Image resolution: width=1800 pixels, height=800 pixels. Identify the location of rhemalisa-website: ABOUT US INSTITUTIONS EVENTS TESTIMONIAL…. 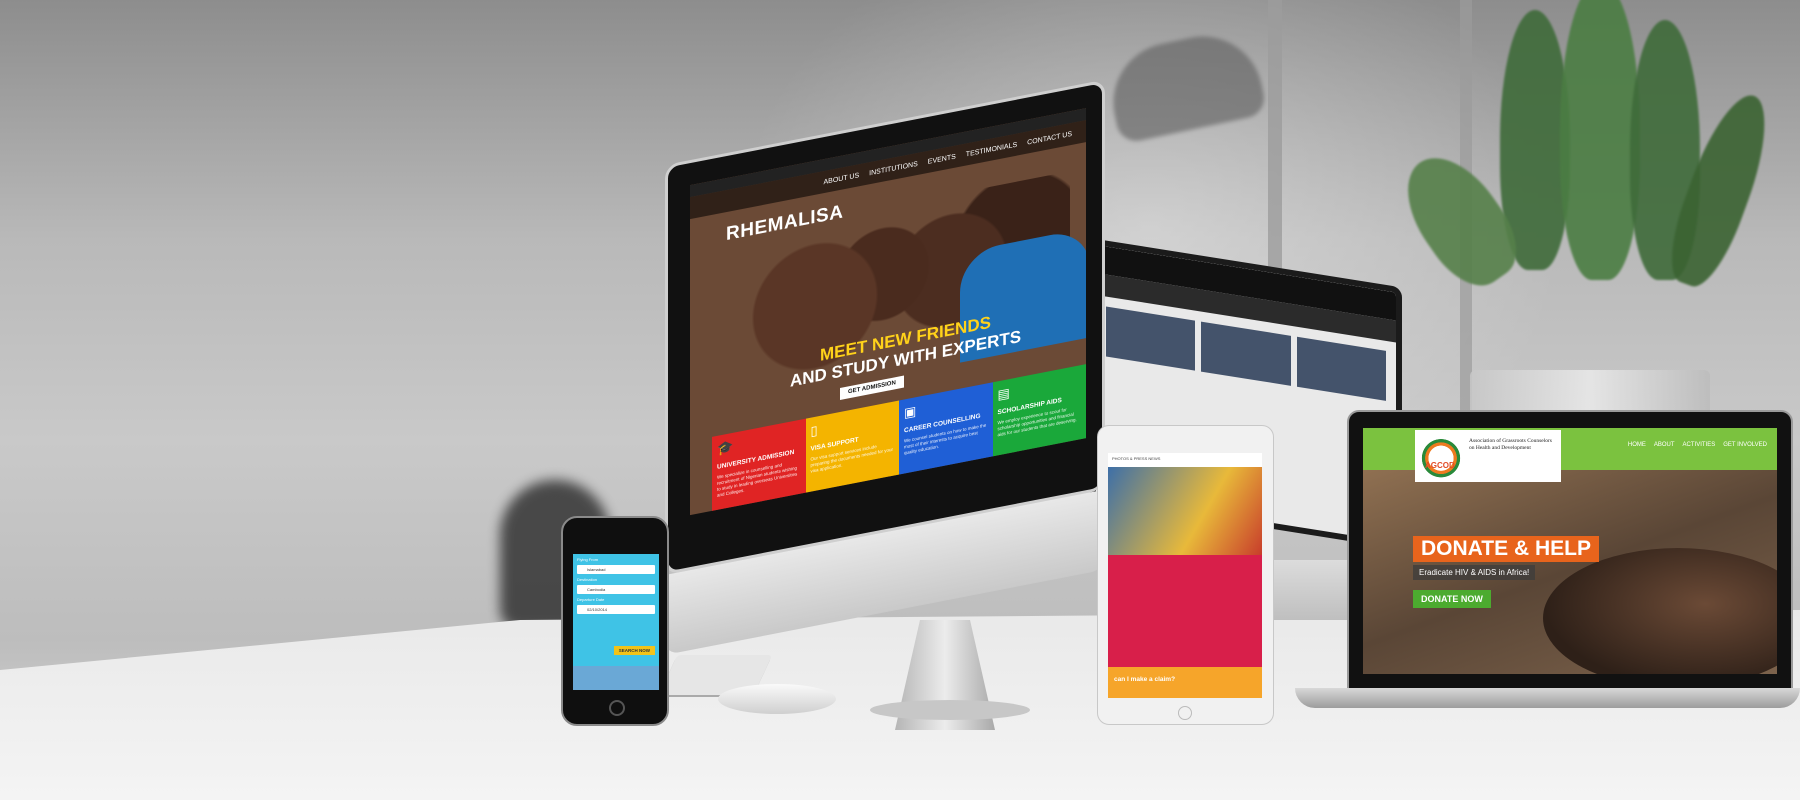
(888, 312).